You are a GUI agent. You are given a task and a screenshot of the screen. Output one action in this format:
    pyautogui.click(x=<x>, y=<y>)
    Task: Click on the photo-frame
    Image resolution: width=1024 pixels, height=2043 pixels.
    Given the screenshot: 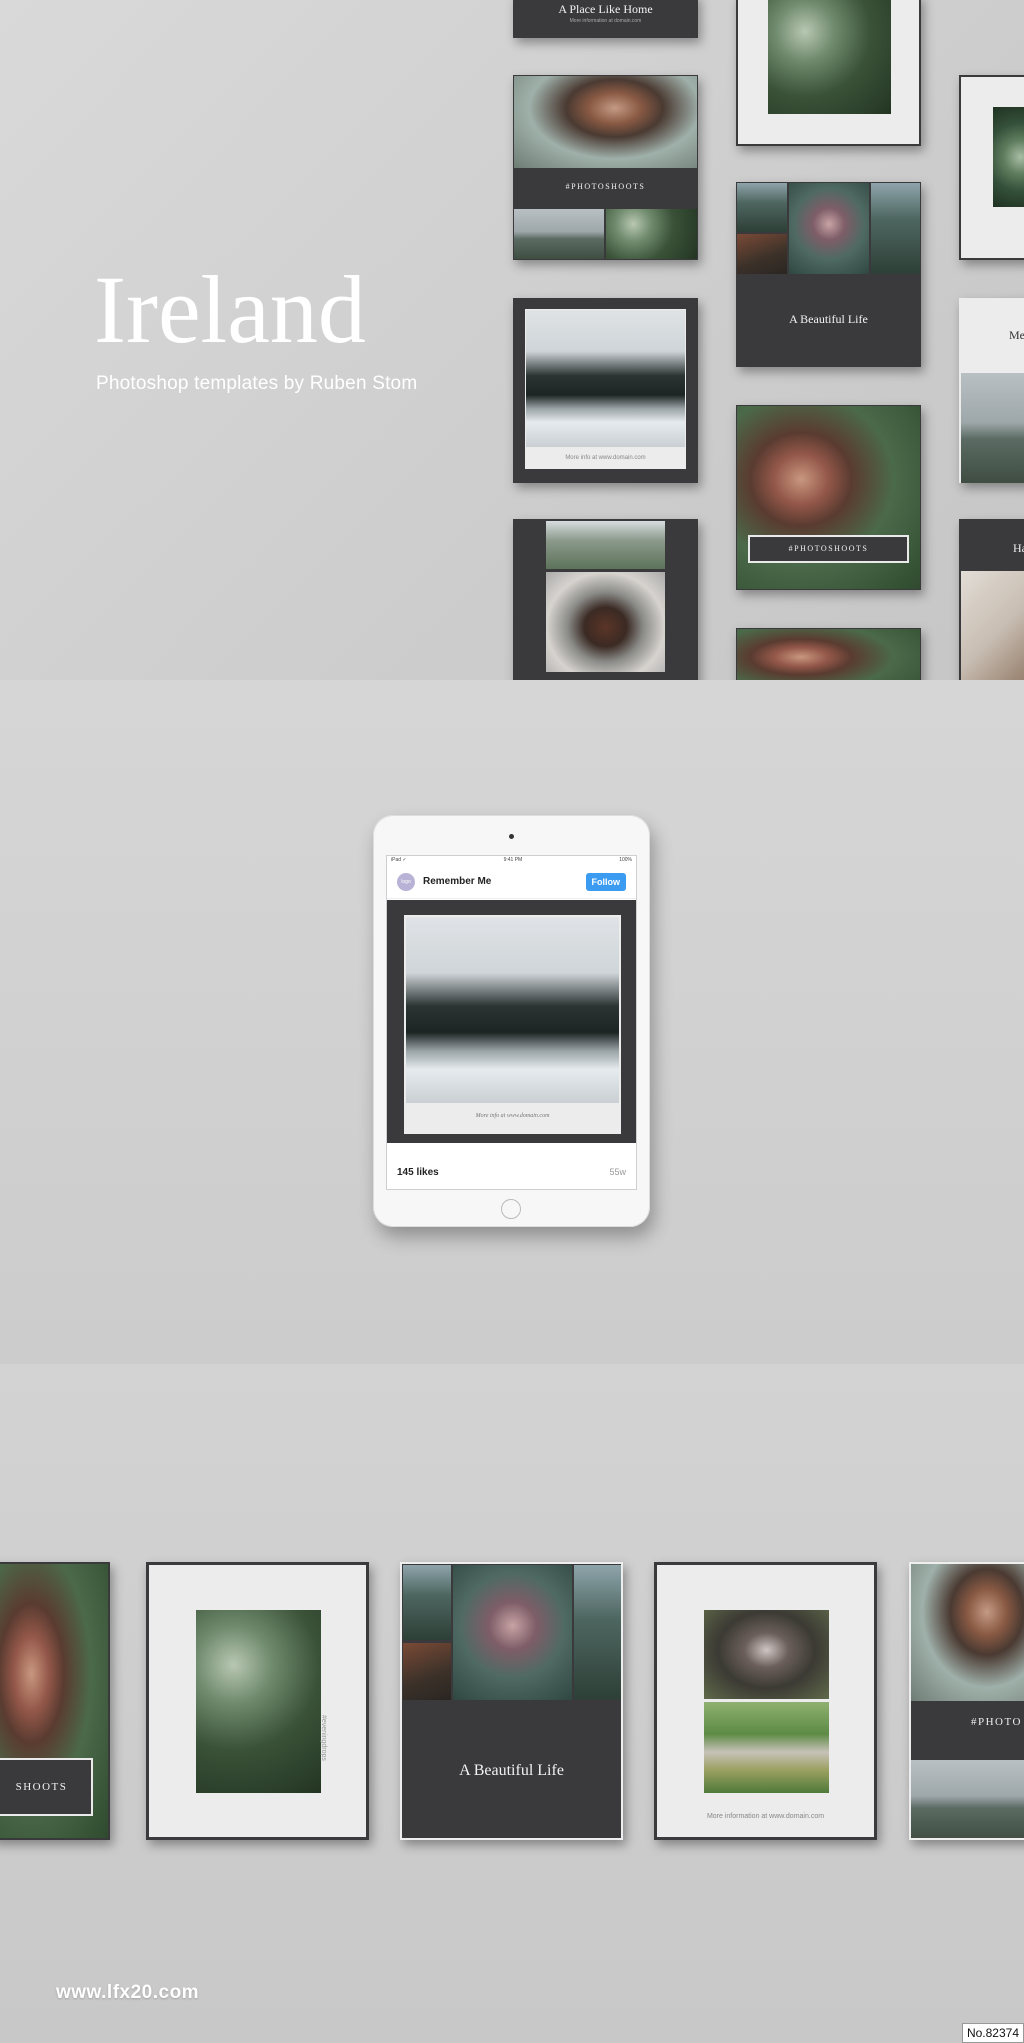 What is the action you would take?
    pyautogui.click(x=992, y=167)
    